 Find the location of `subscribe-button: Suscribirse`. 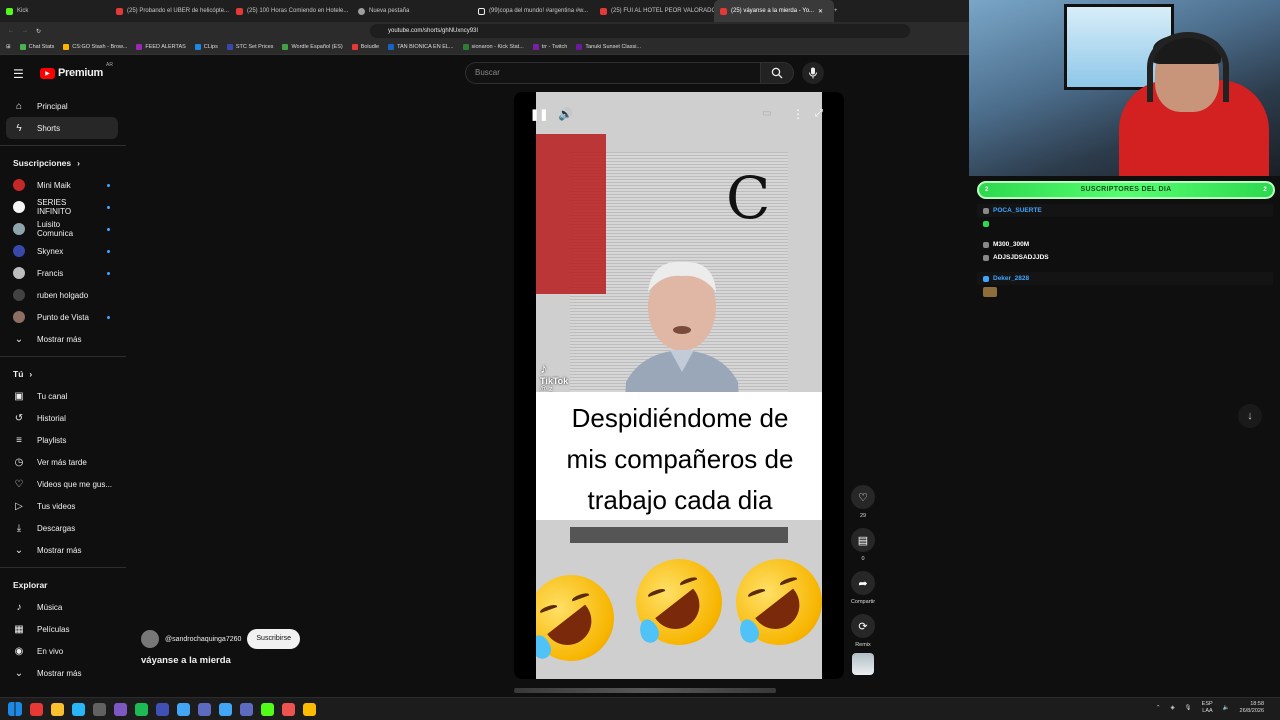

subscribe-button: Suscribirse is located at coordinates (274, 639).